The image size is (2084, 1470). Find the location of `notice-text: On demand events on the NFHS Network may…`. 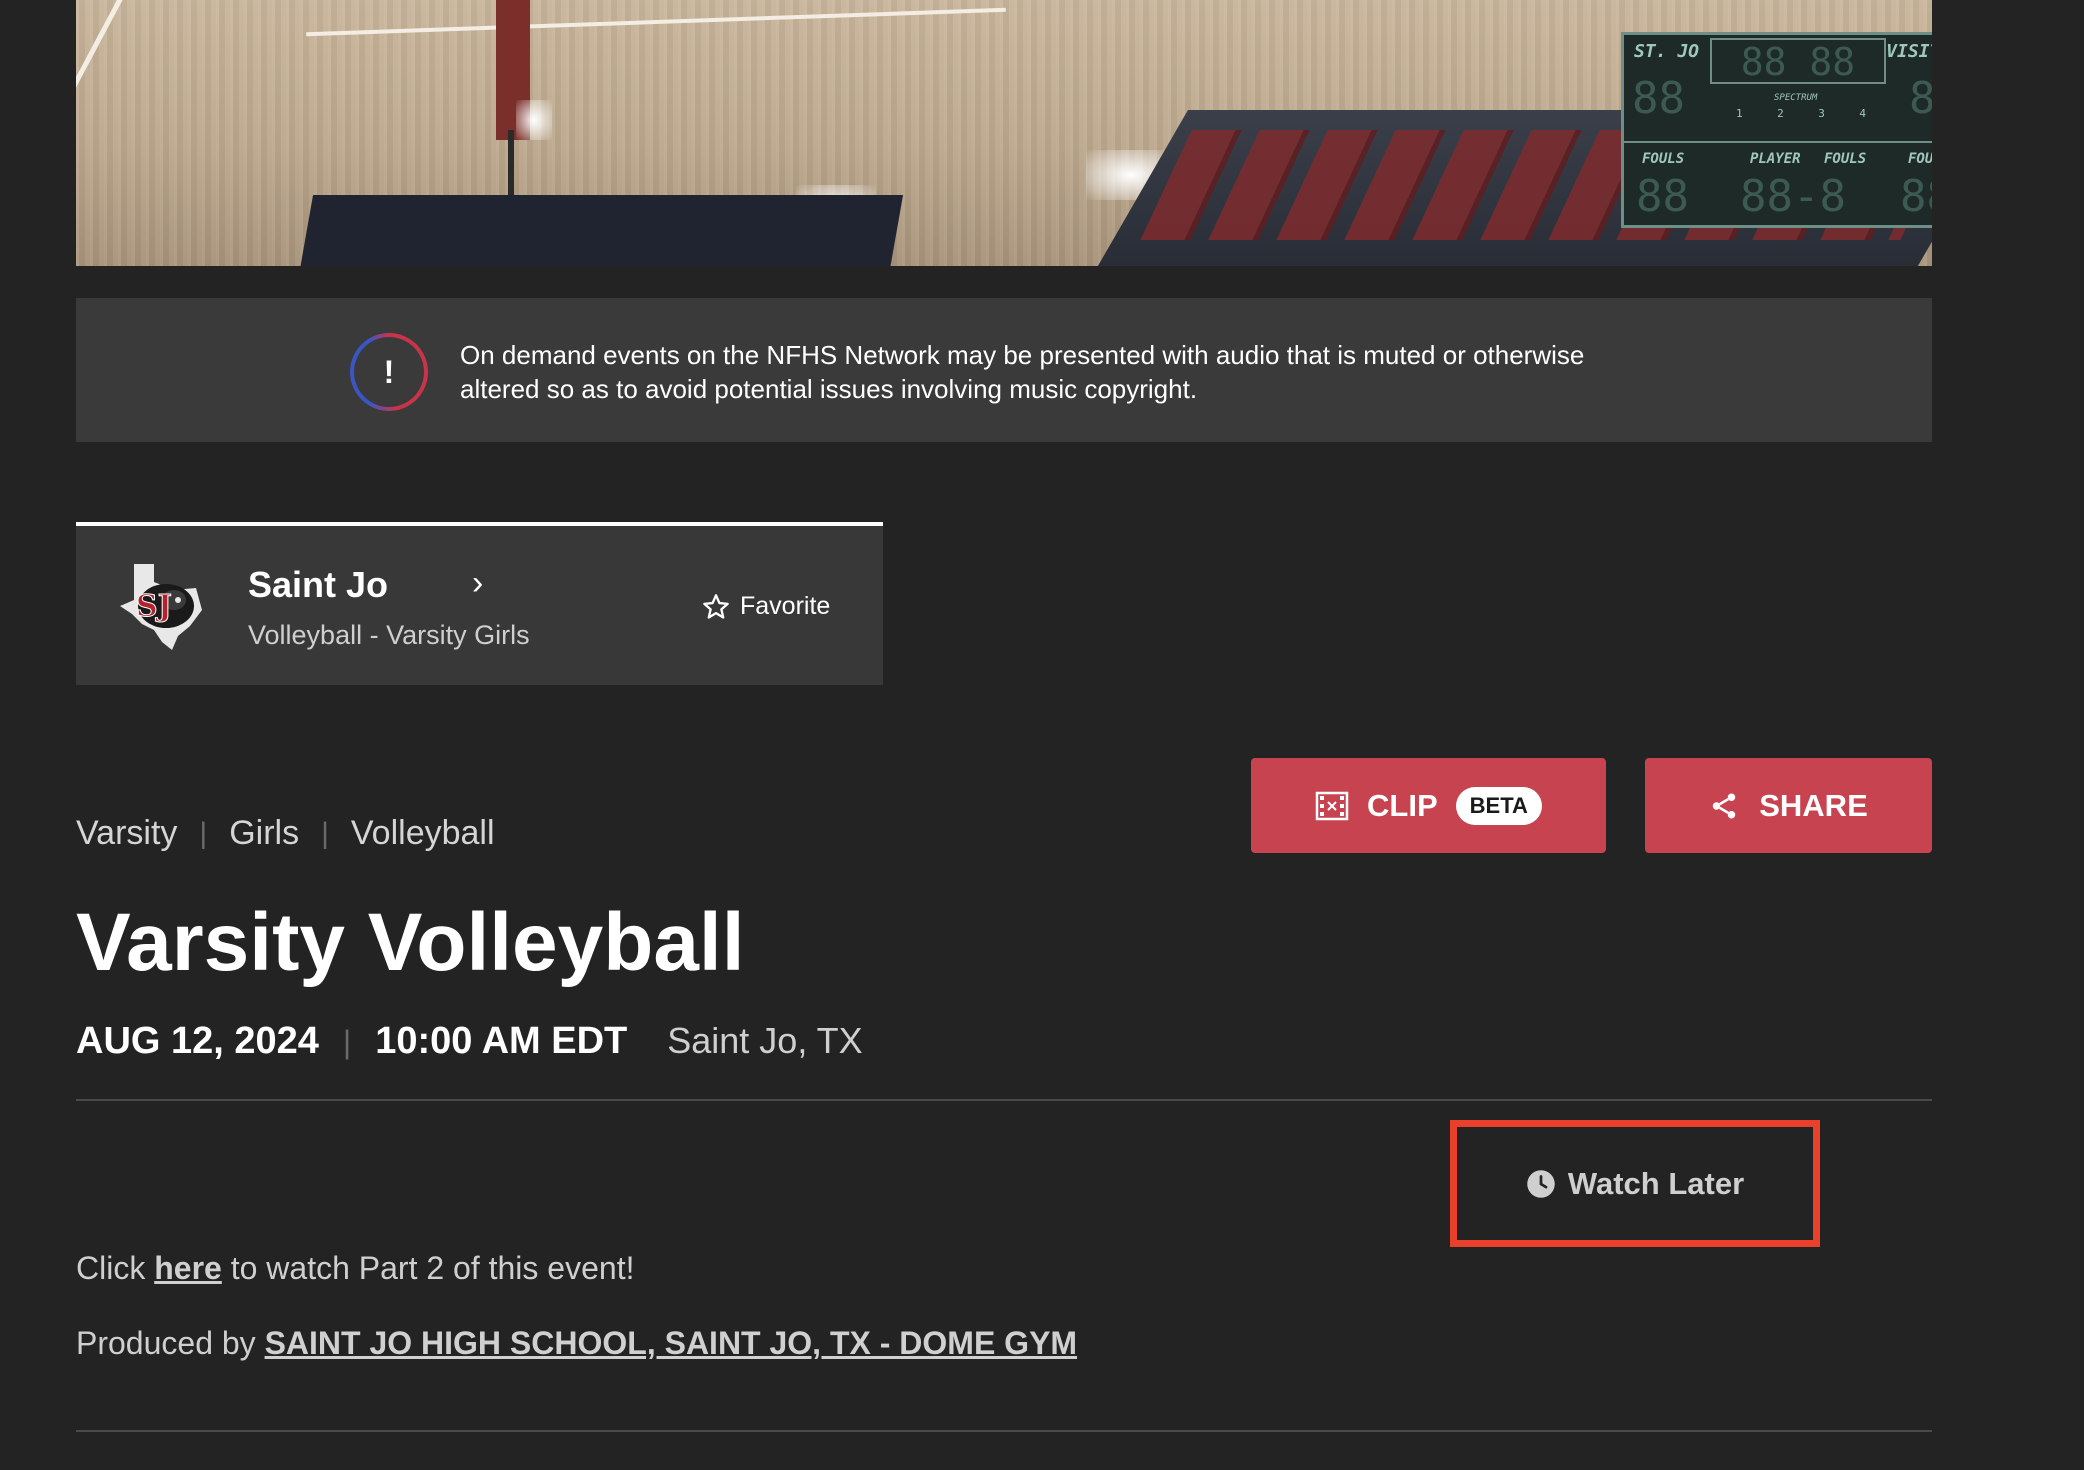

notice-text: On demand events on the NFHS Network may… is located at coordinates (1022, 372).